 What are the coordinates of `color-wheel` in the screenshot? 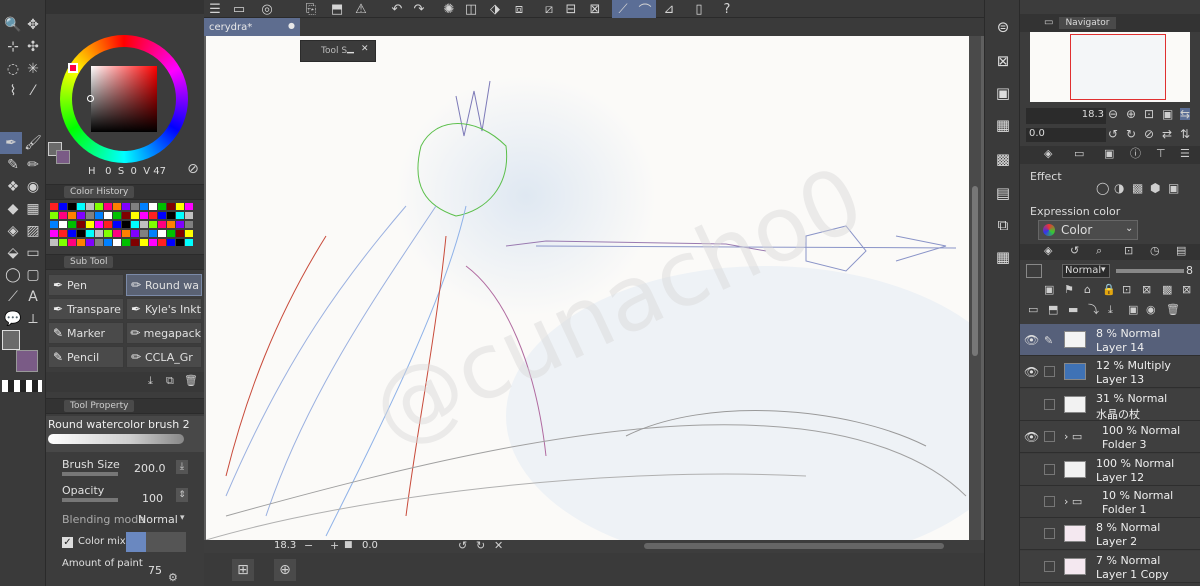 It's located at (124, 99).